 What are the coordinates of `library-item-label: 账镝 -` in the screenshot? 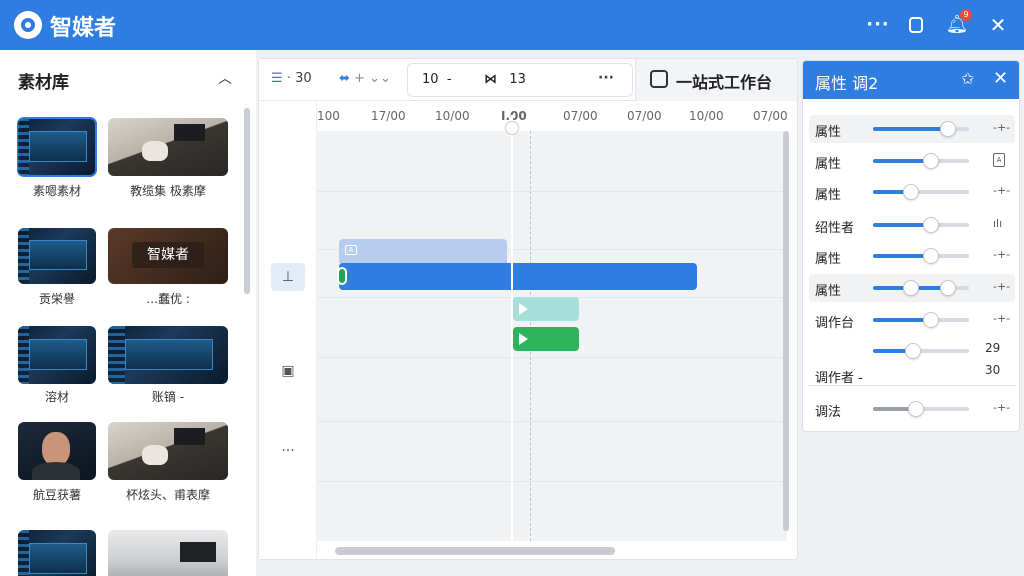 It's located at (168, 397).